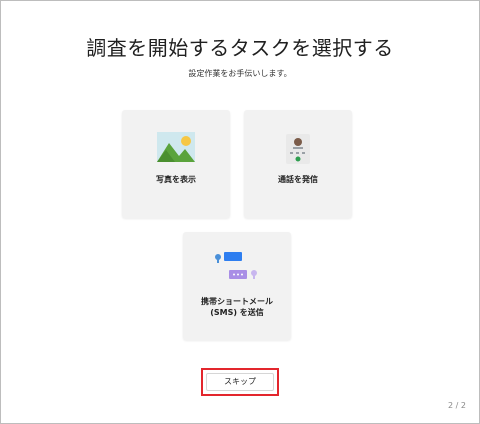  What do you see at coordinates (298, 149) in the screenshot?
I see `phone-call-icon` at bounding box center [298, 149].